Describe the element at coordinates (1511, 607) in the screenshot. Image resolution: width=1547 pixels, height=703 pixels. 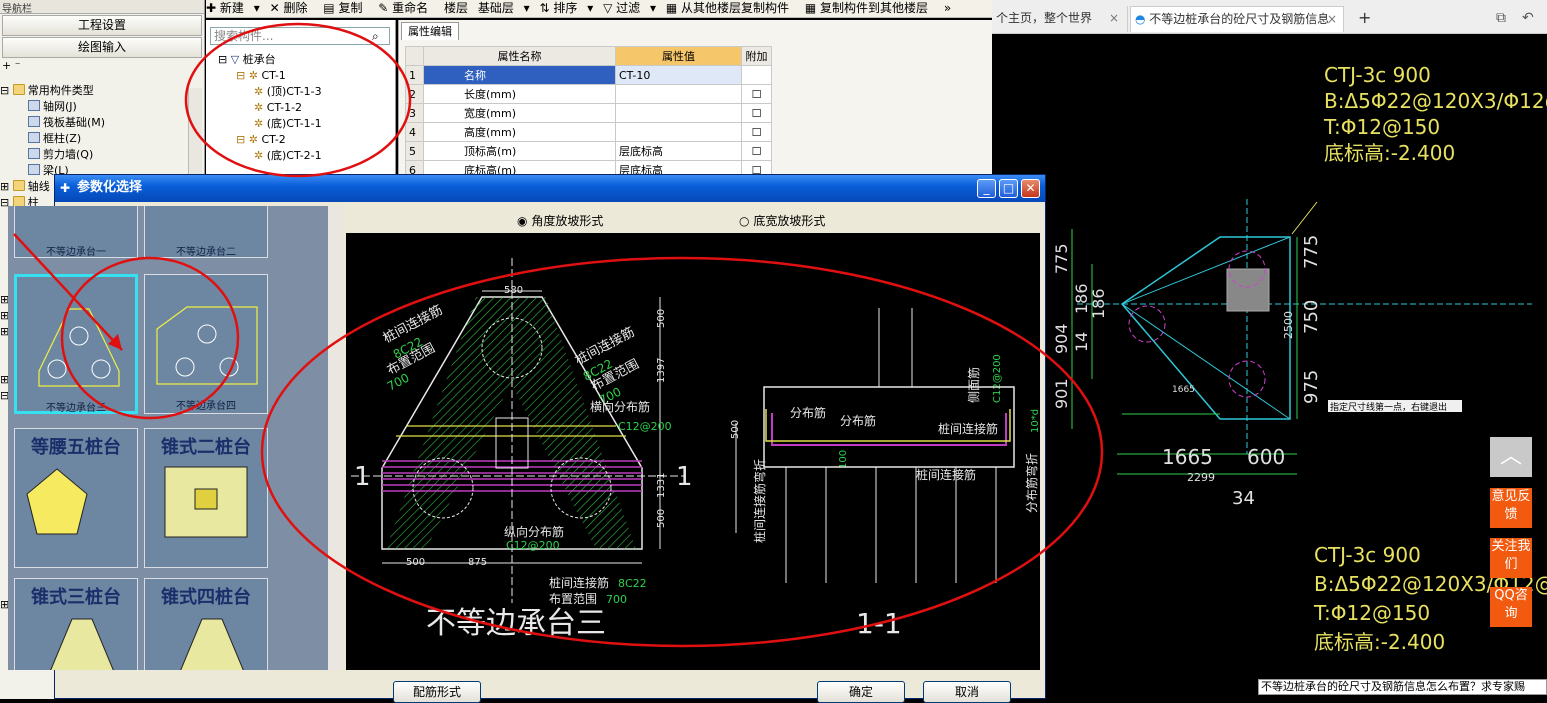
I see `qq-consult-button: QQ咨询` at that location.